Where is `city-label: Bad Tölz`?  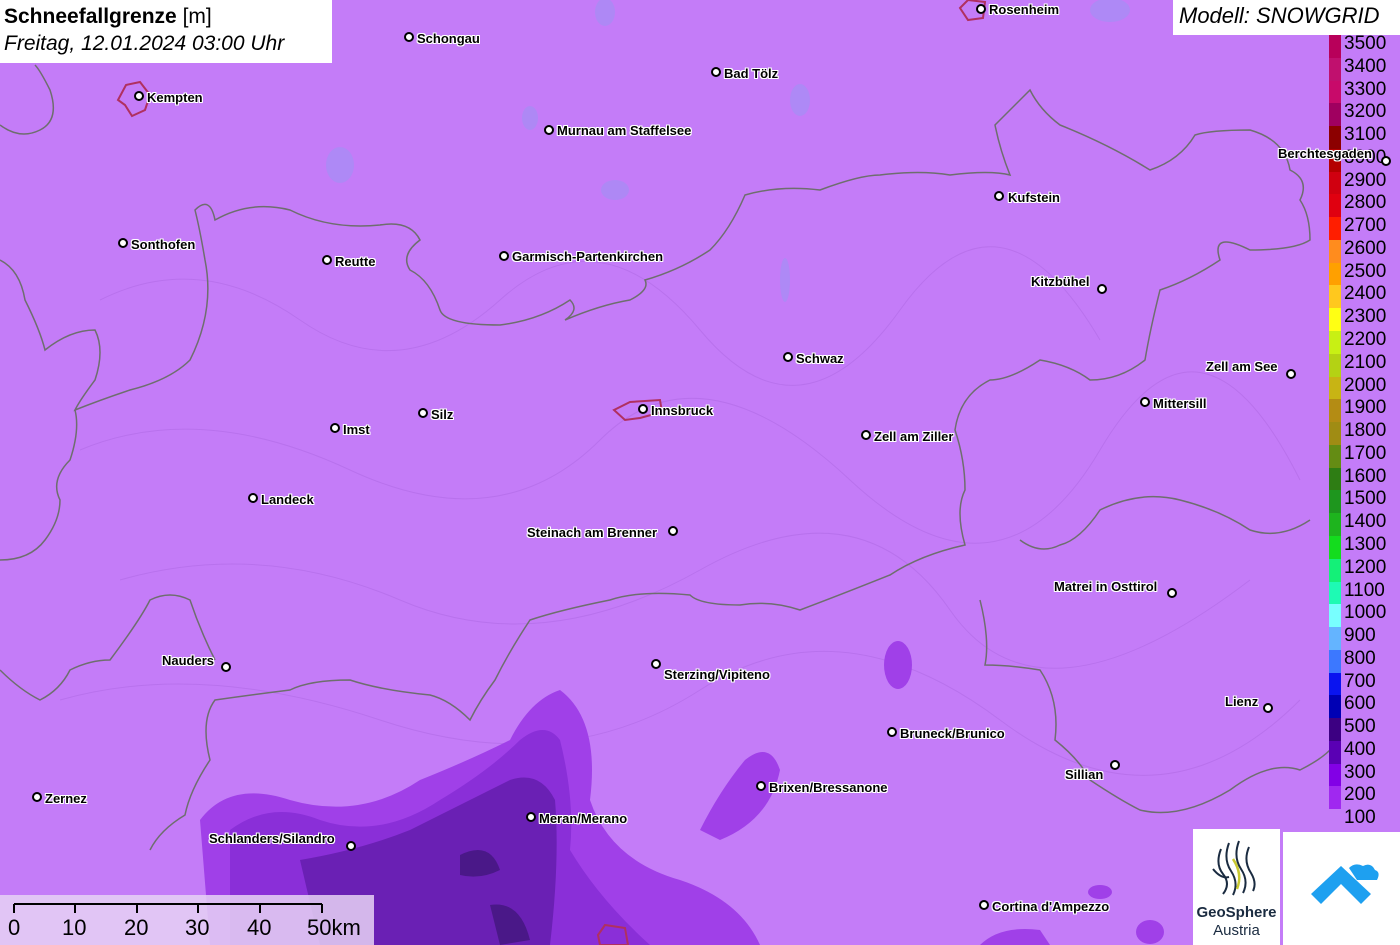 city-label: Bad Tölz is located at coordinates (751, 73).